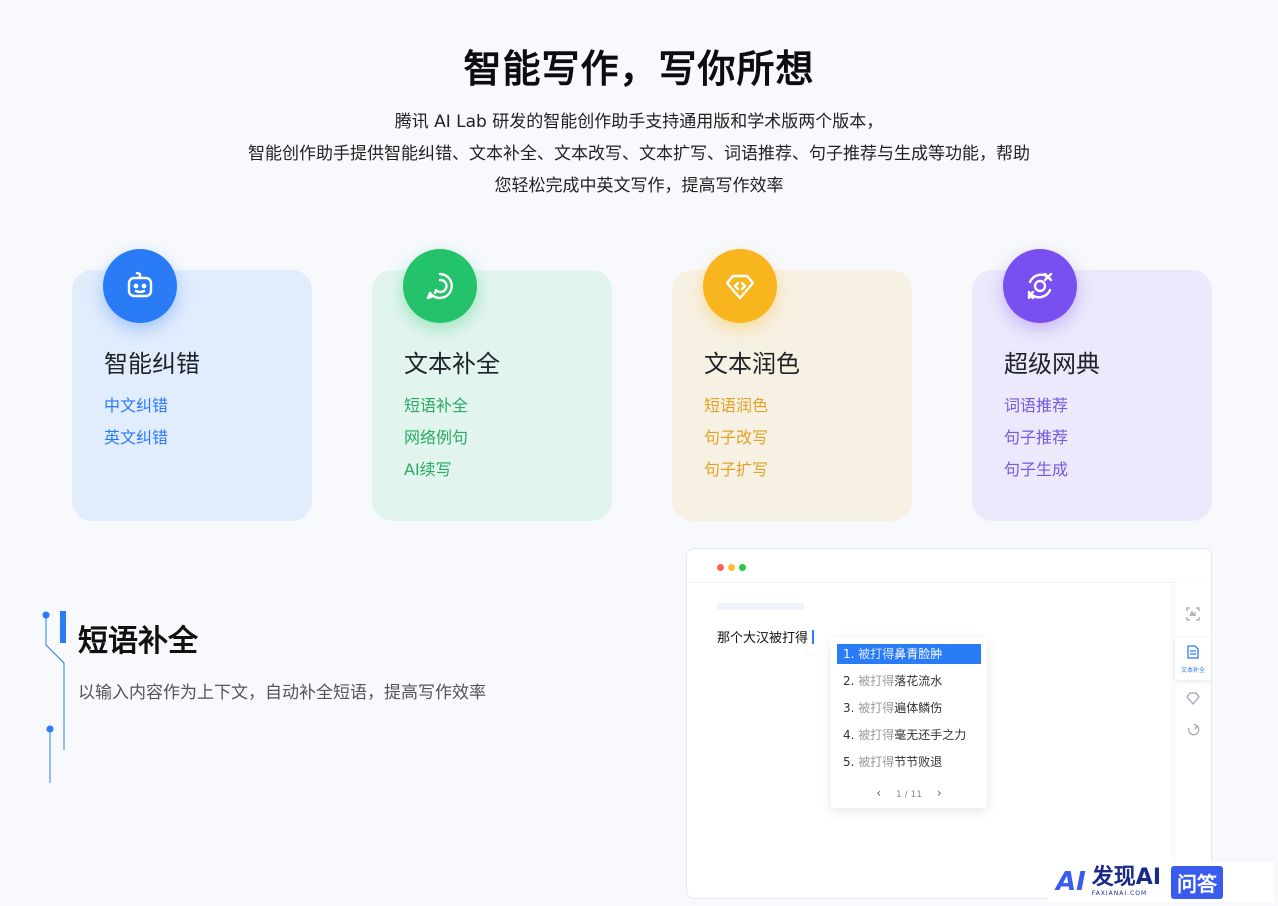  Describe the element at coordinates (792, 385) in the screenshot. I see `feature-card-polish: 文本润色 短语润色 句子改写 句子扩写` at that location.